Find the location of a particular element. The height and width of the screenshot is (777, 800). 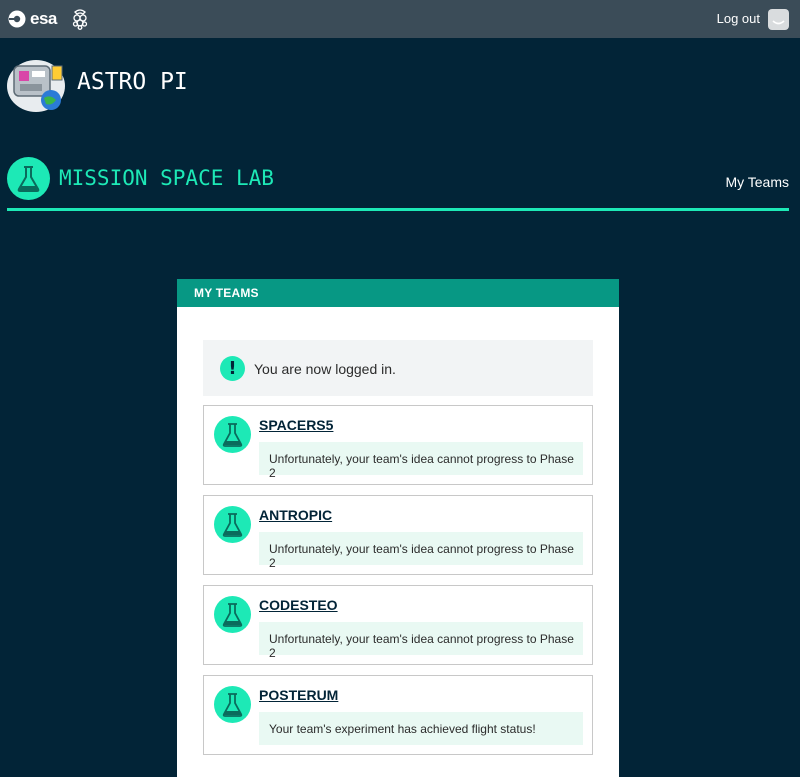

astro-pi-logo-icon is located at coordinates (37, 85).